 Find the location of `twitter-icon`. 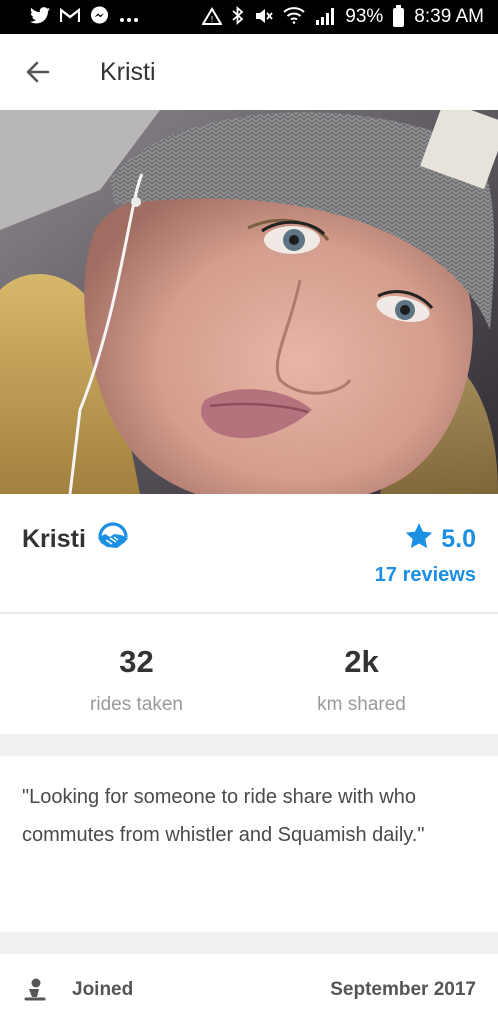

twitter-icon is located at coordinates (40, 17).